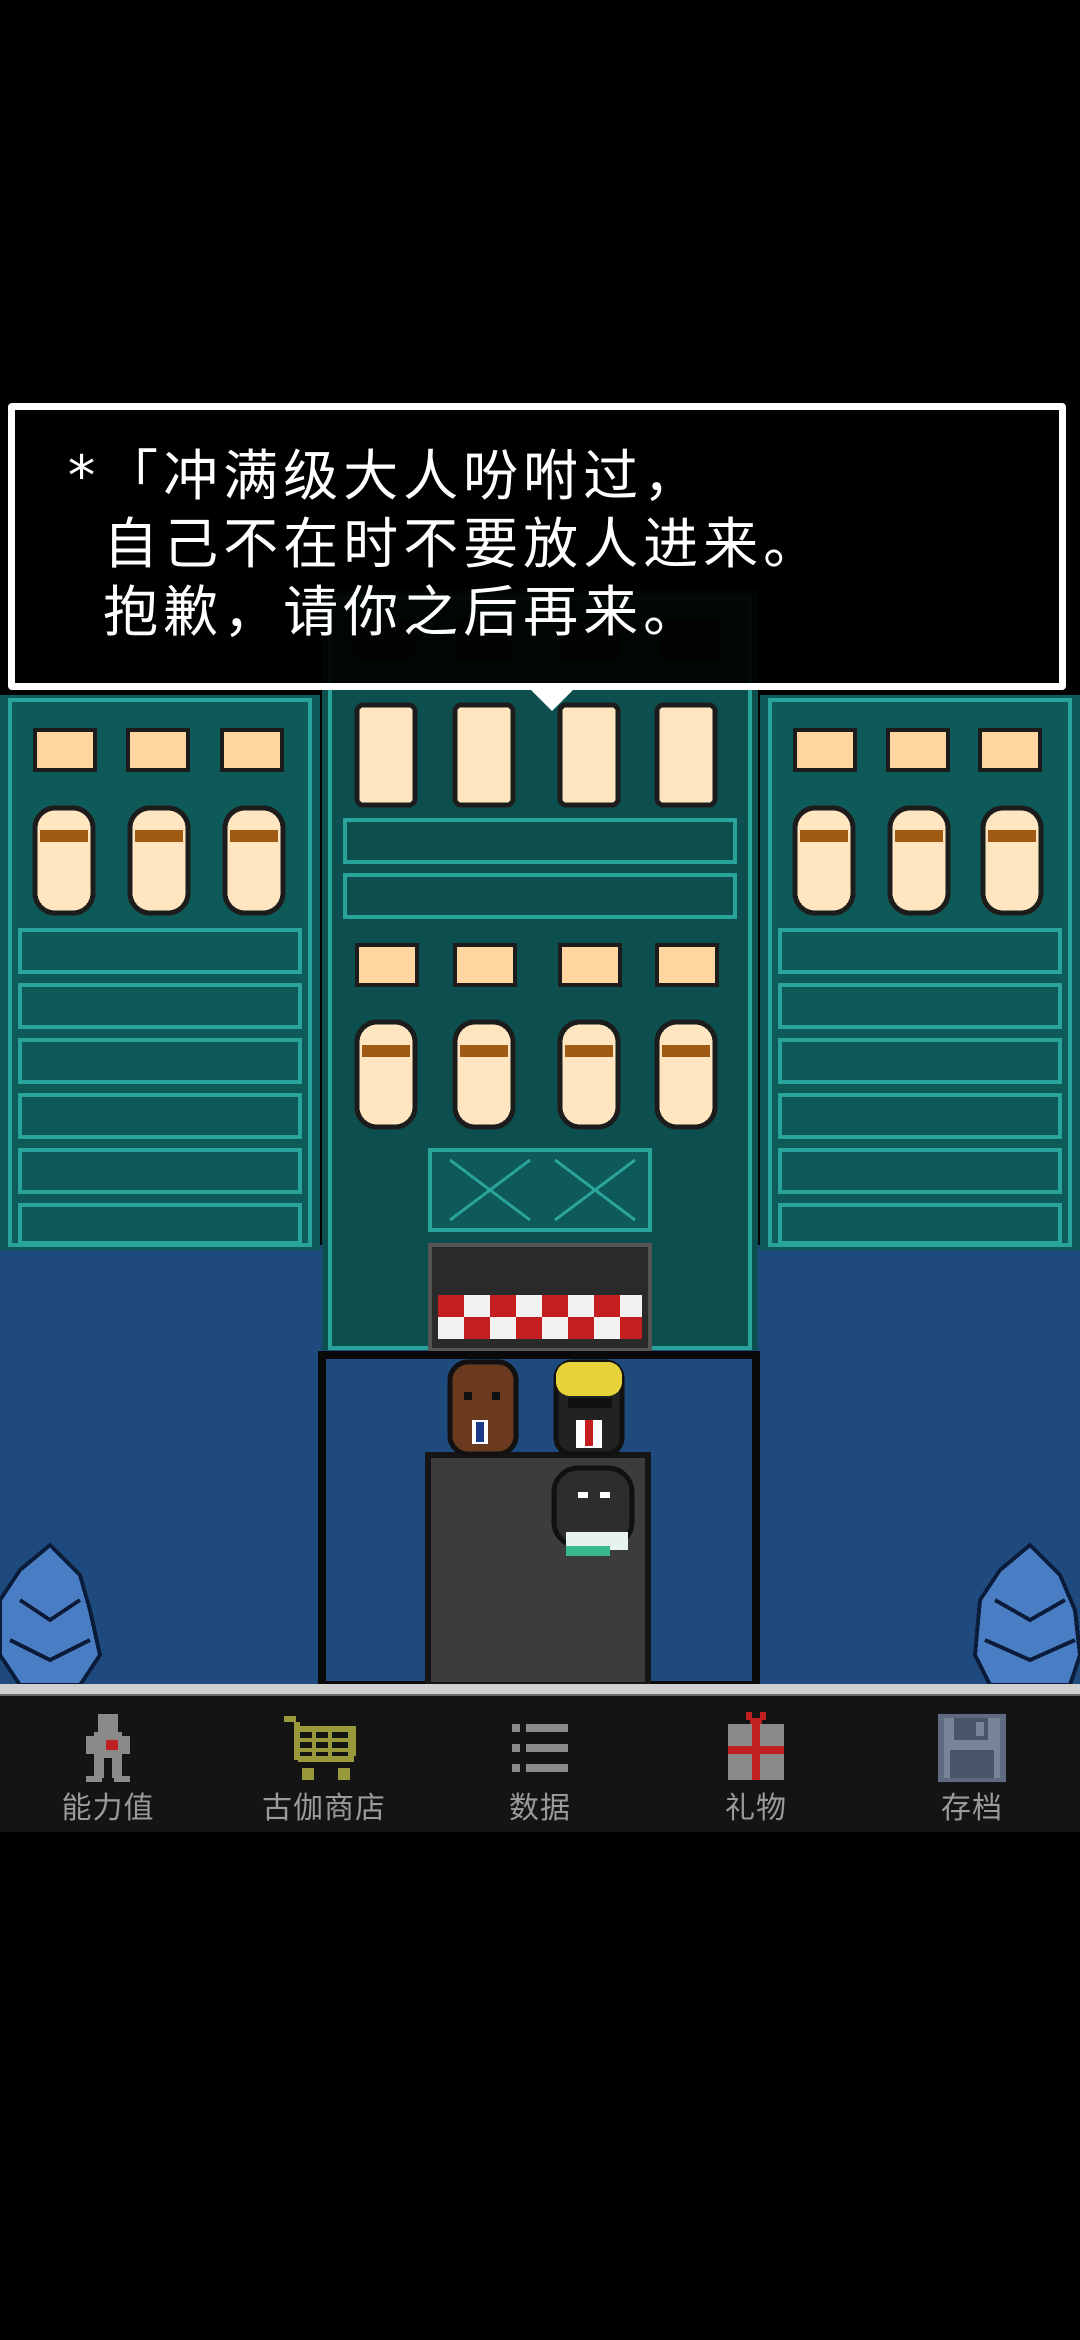  Describe the element at coordinates (593, 1510) in the screenshot. I see `player-character` at that location.